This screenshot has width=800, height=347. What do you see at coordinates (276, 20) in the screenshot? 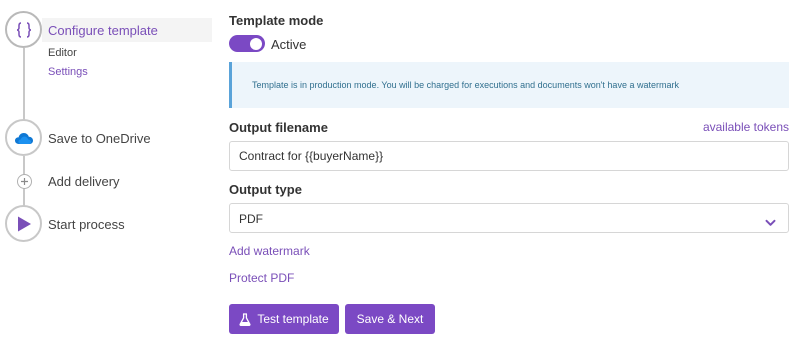
I see `template-mode-label: Template mode` at bounding box center [276, 20].